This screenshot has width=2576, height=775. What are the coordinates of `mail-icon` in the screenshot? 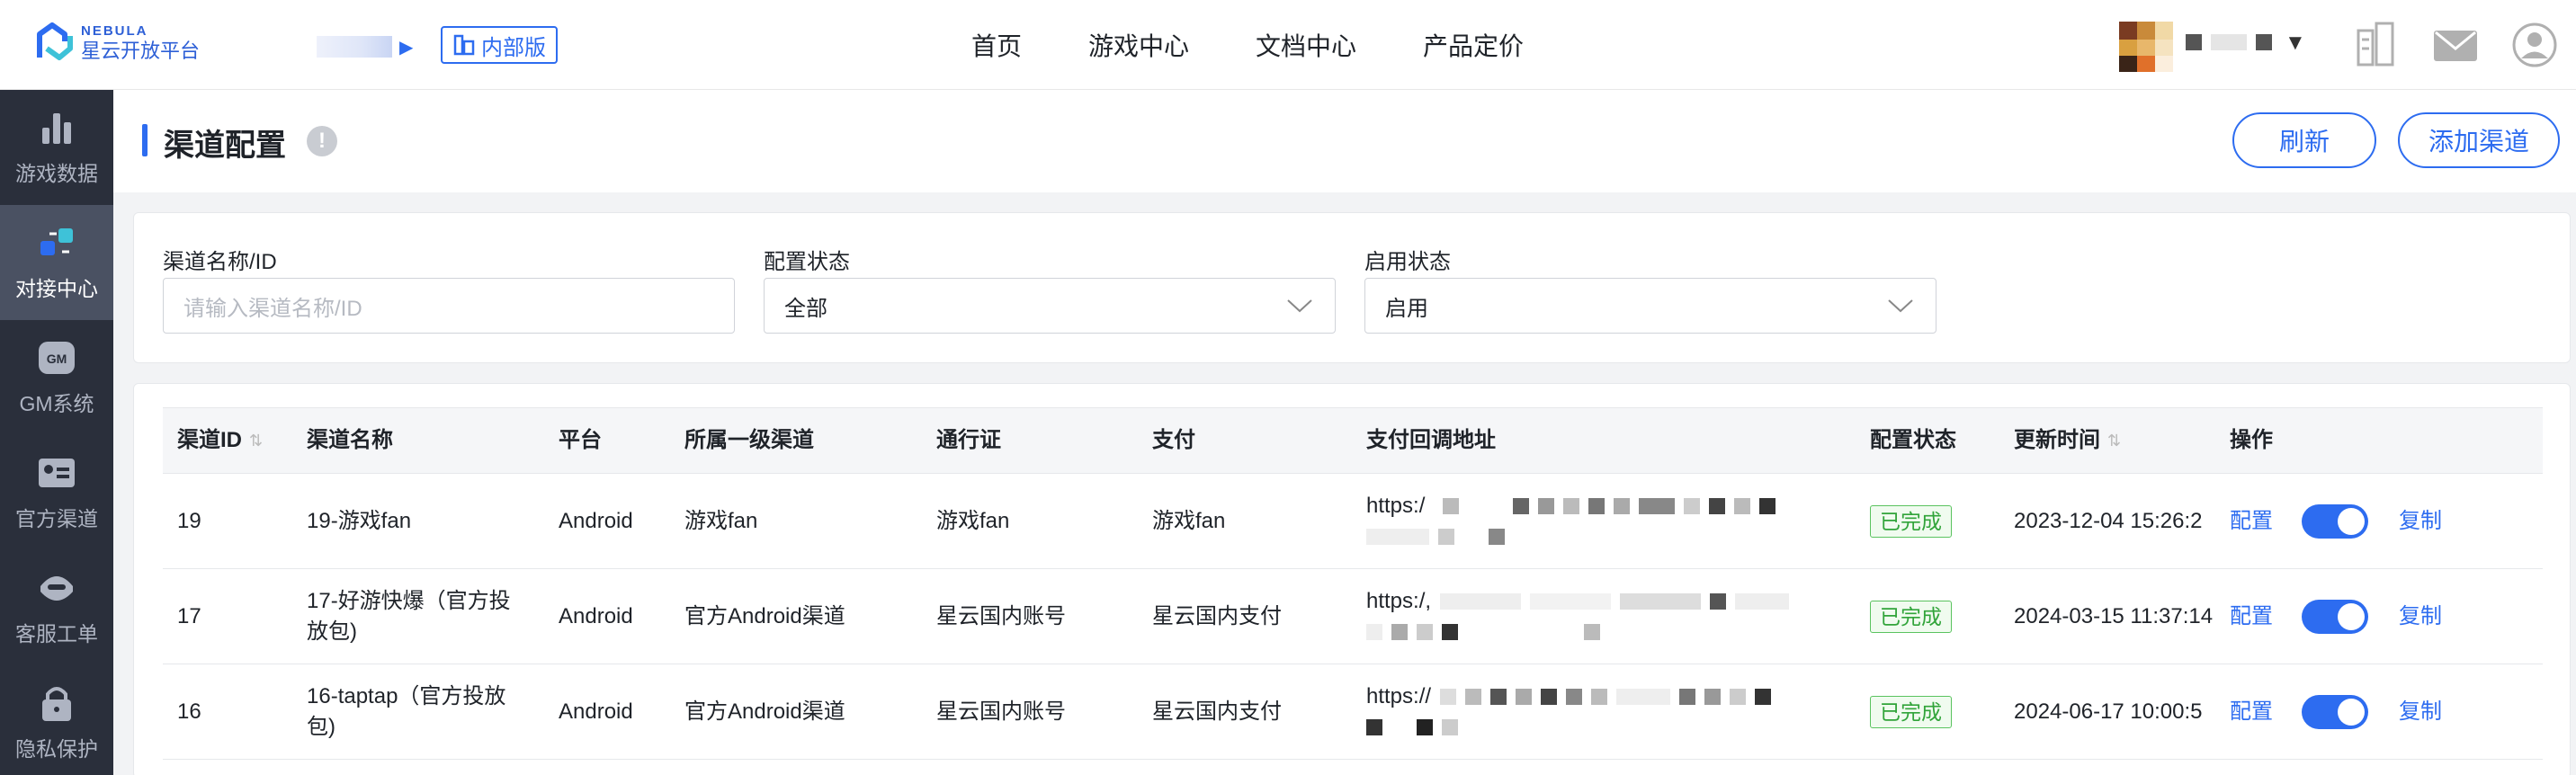 It's located at (2455, 45).